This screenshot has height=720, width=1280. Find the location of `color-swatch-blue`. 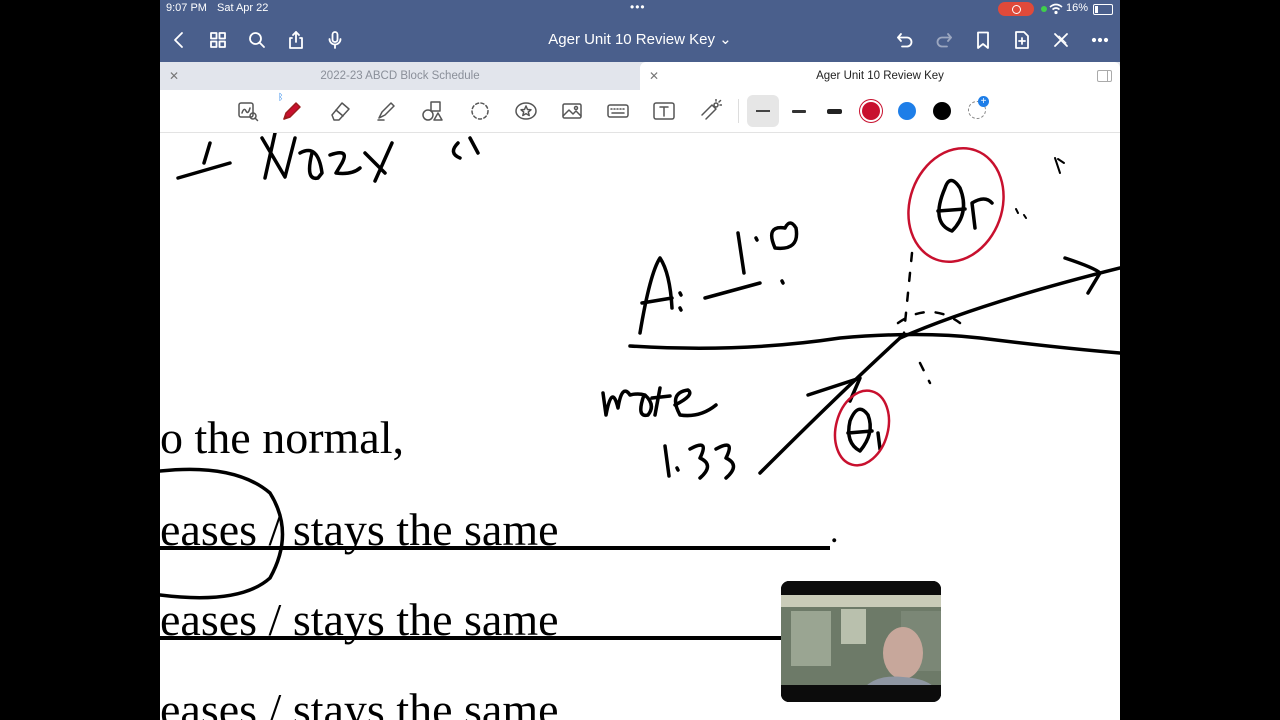

color-swatch-blue is located at coordinates (907, 111).